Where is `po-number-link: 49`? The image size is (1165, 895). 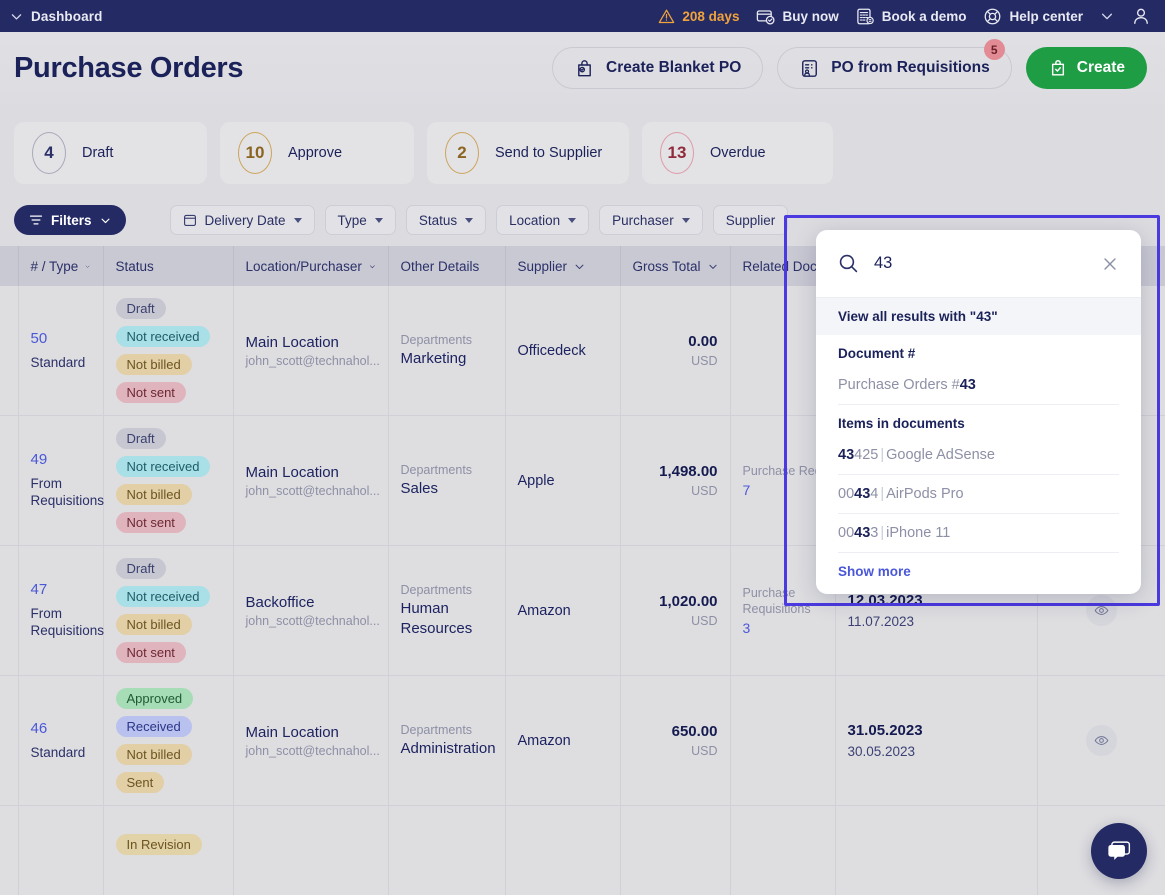
po-number-link: 49 is located at coordinates (61, 459).